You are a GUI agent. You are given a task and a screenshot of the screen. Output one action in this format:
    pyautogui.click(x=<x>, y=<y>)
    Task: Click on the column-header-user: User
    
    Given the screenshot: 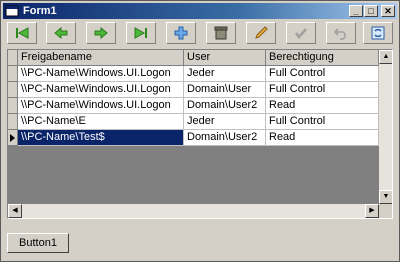 What is the action you would take?
    pyautogui.click(x=225, y=58)
    